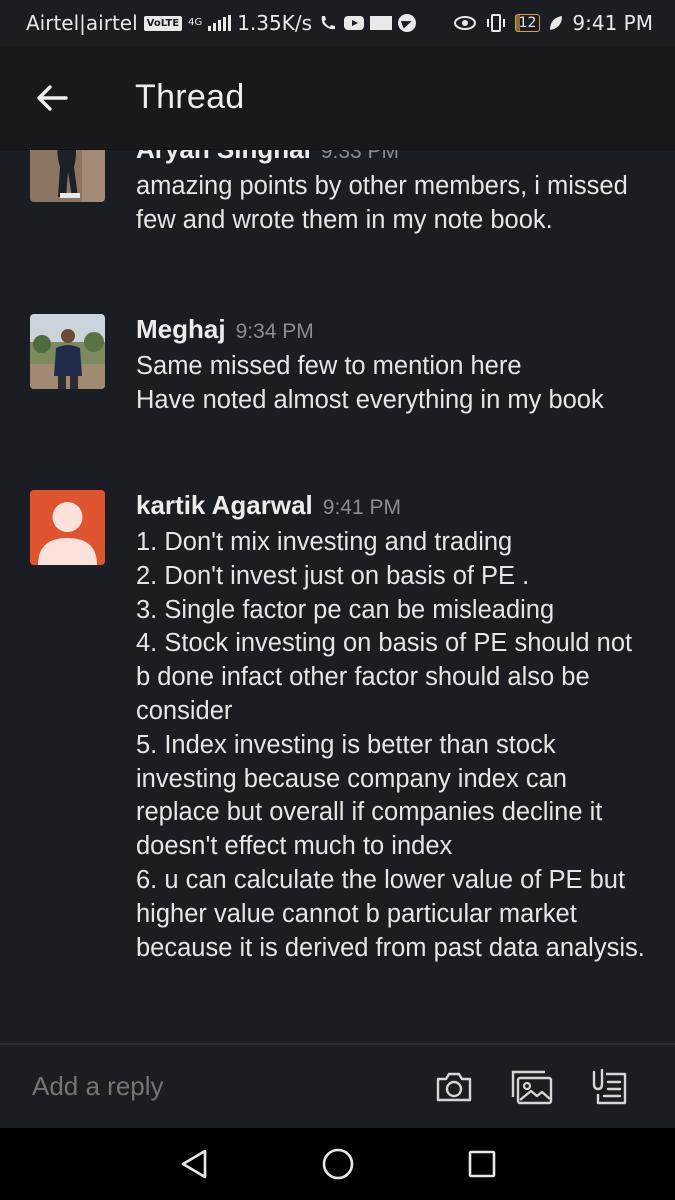  Describe the element at coordinates (556, 23) in the screenshot. I see `leaf-icon` at that location.